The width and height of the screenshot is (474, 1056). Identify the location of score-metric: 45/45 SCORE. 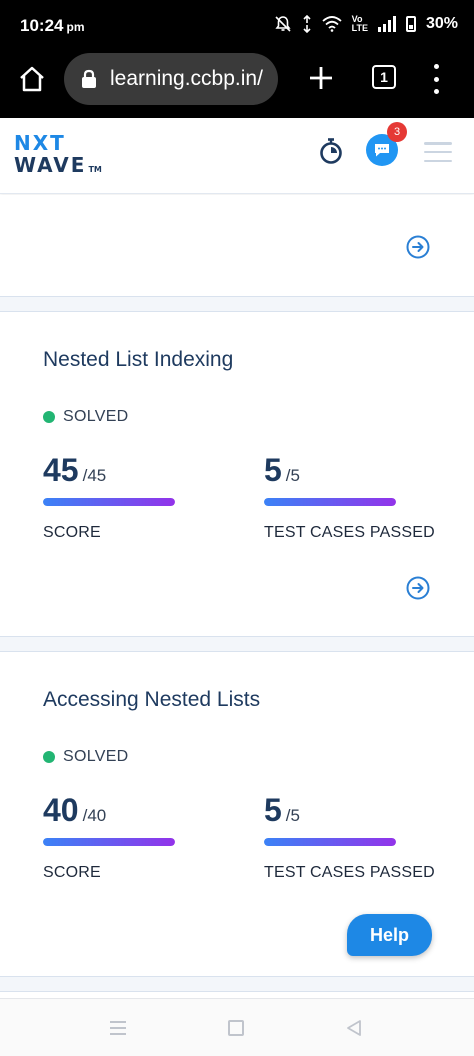
(109, 497).